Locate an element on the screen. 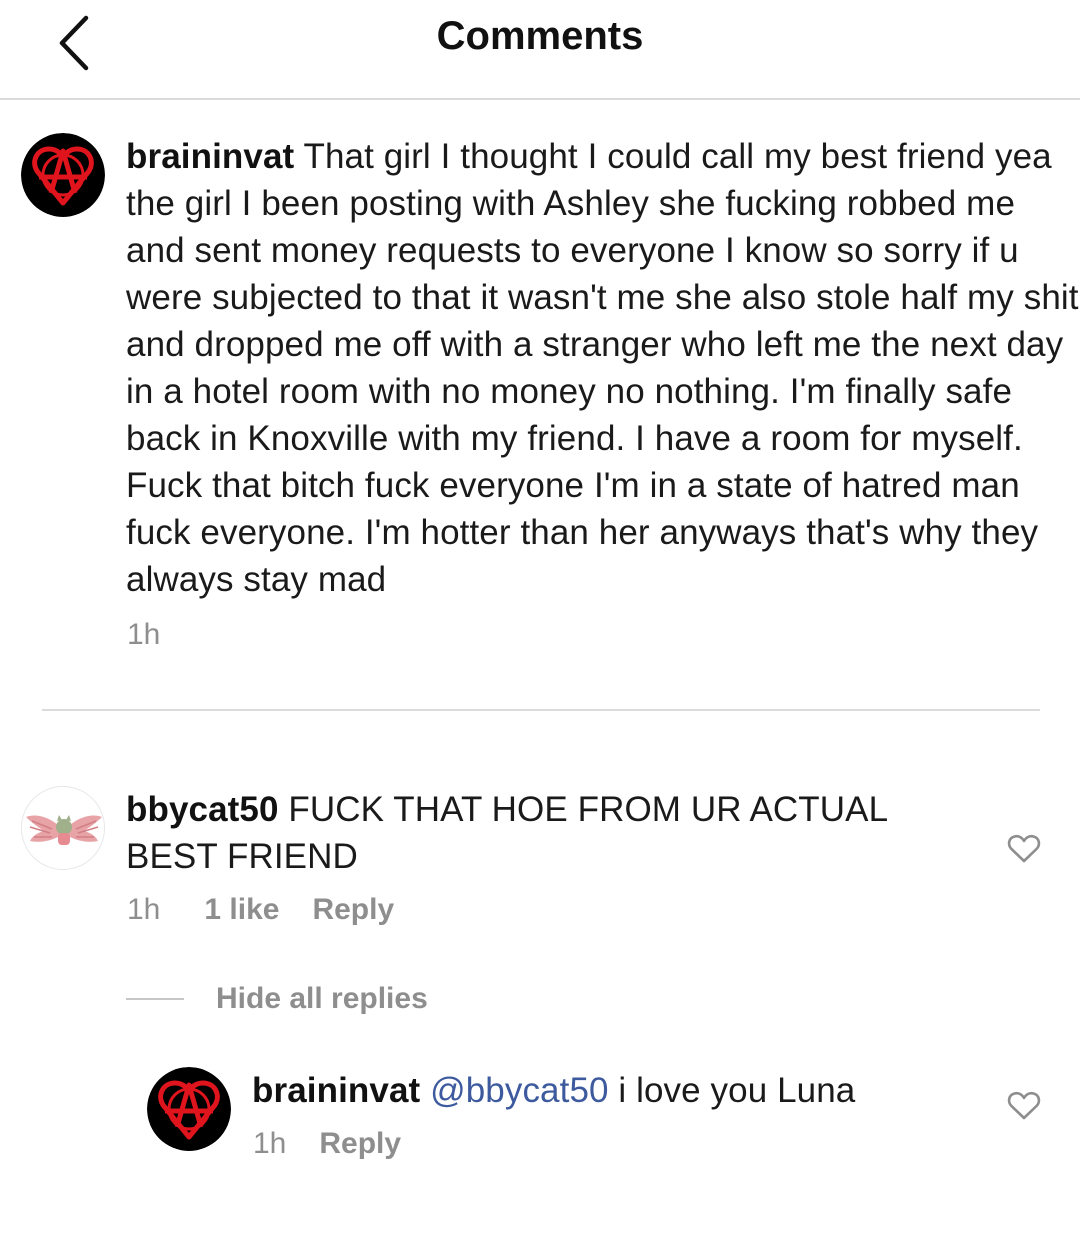 The image size is (1080, 1233). comment-meta: 1h 1 like Reply is located at coordinates (260, 910).